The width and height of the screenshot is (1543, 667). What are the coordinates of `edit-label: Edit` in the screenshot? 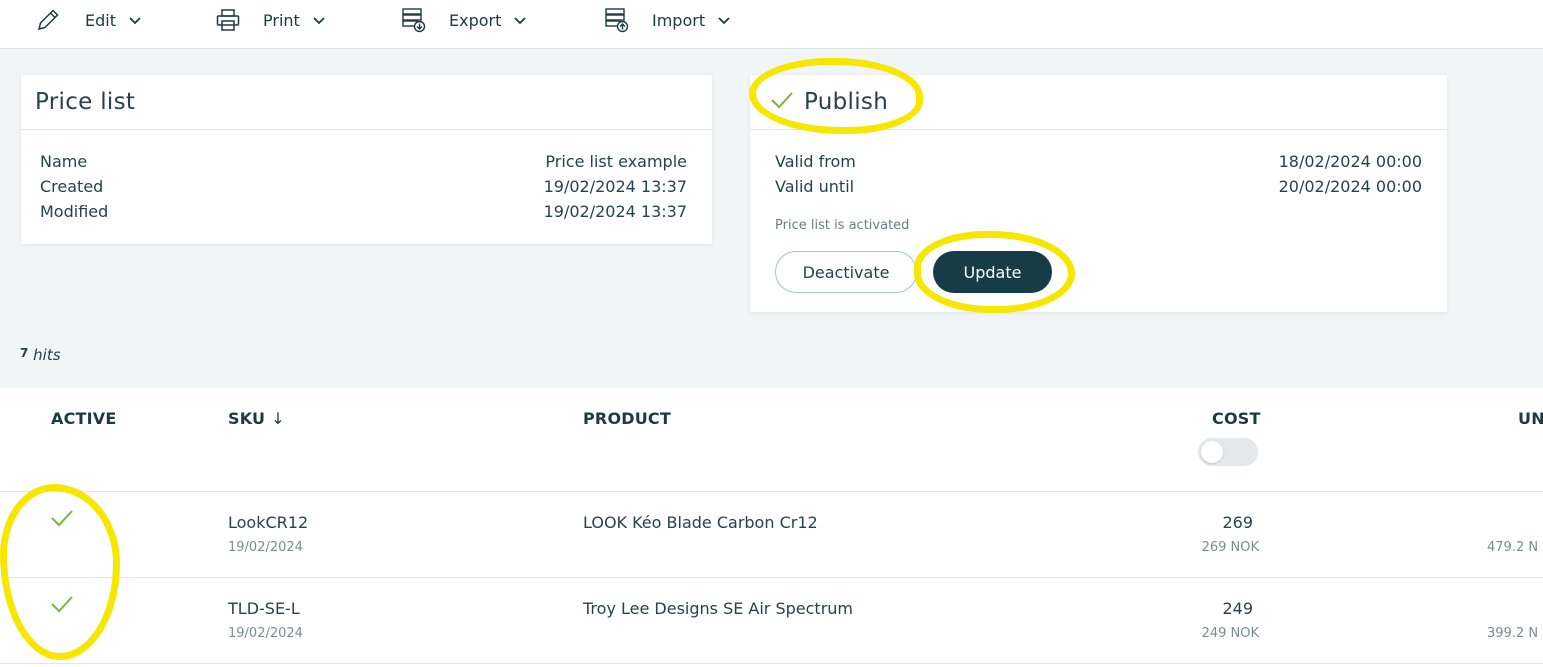 It's located at (100, 20).